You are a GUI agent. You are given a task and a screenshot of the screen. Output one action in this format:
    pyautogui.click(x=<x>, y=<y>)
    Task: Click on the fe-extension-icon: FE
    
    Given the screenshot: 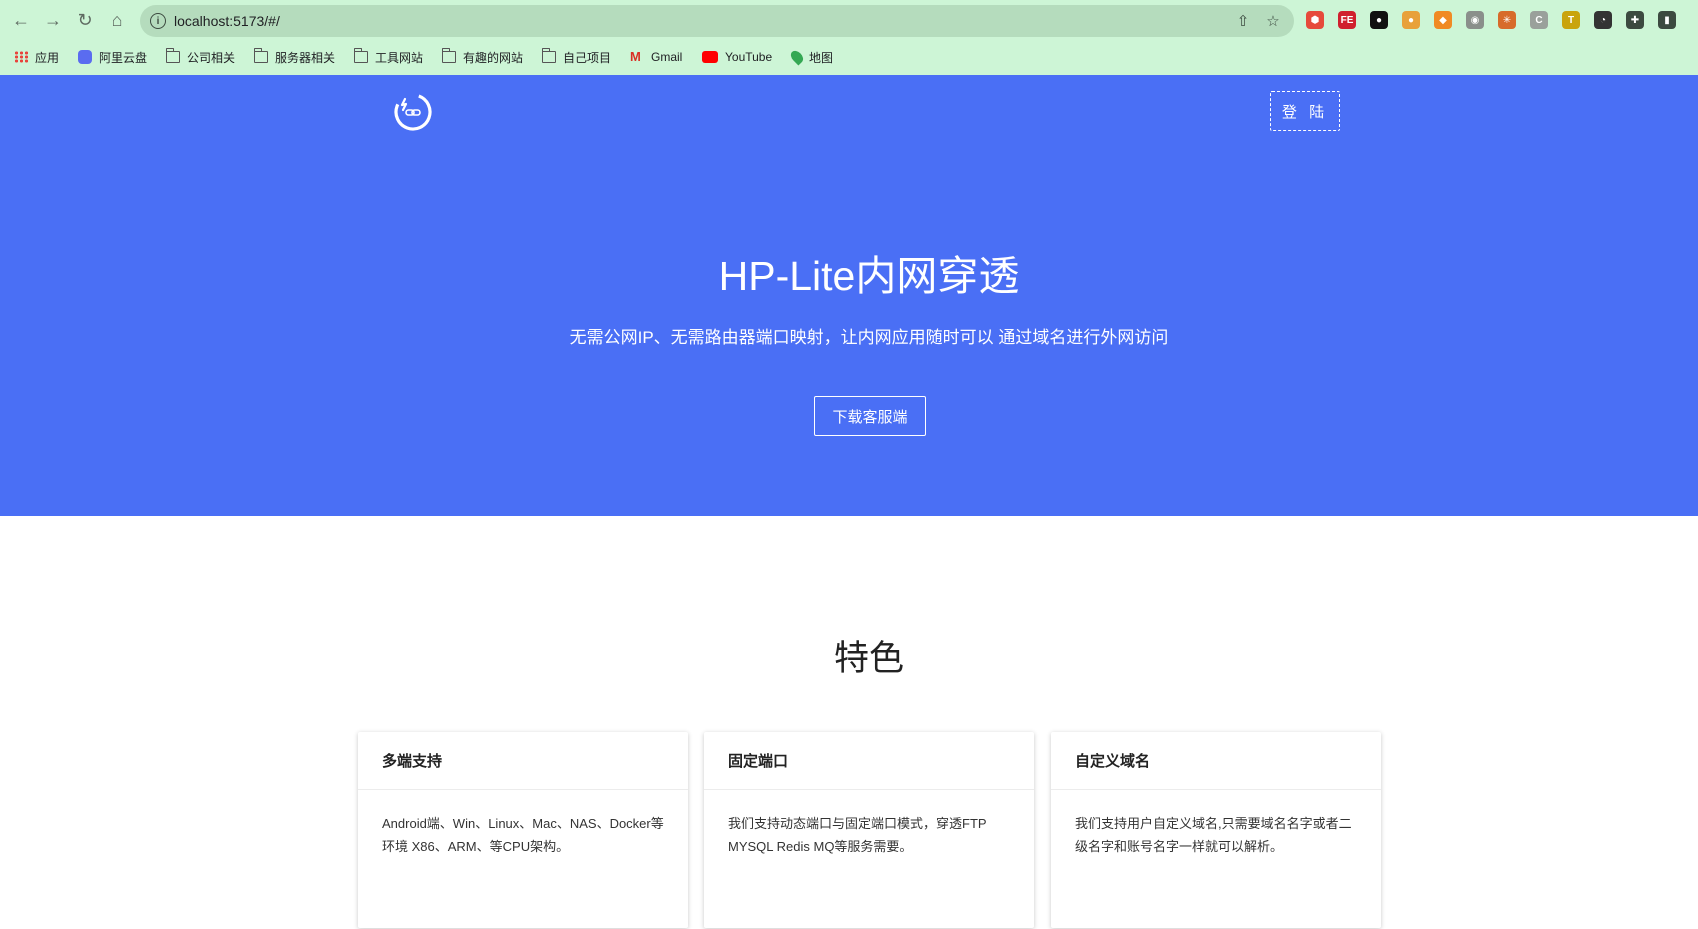 What is the action you would take?
    pyautogui.click(x=1347, y=20)
    